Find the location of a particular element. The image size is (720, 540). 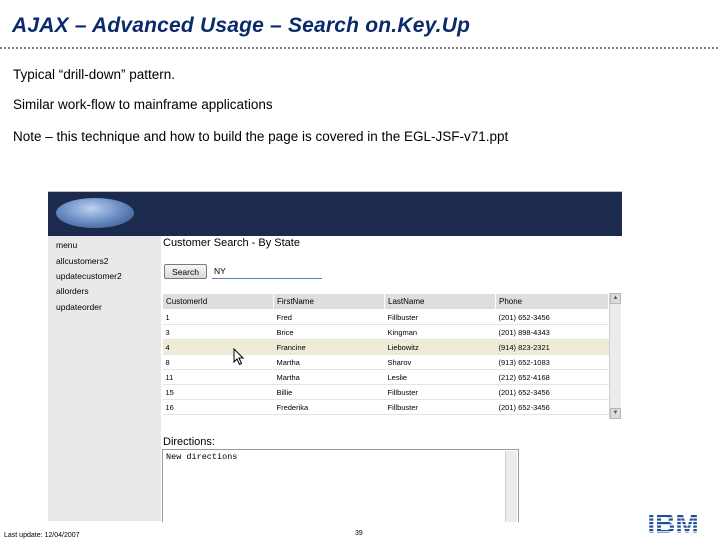

table-cell: Sharov is located at coordinates (440, 362).